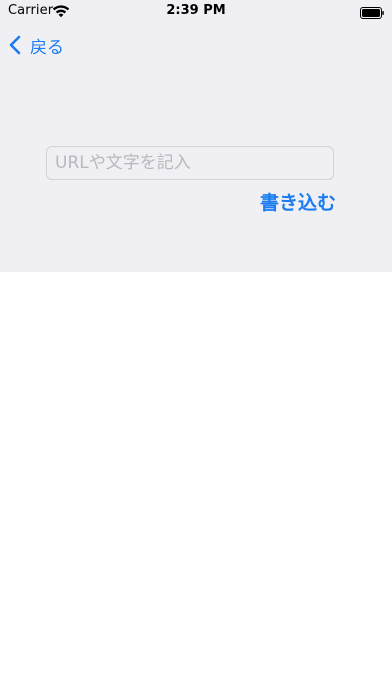  I want to click on status-time: 2:39 PM, so click(196, 10).